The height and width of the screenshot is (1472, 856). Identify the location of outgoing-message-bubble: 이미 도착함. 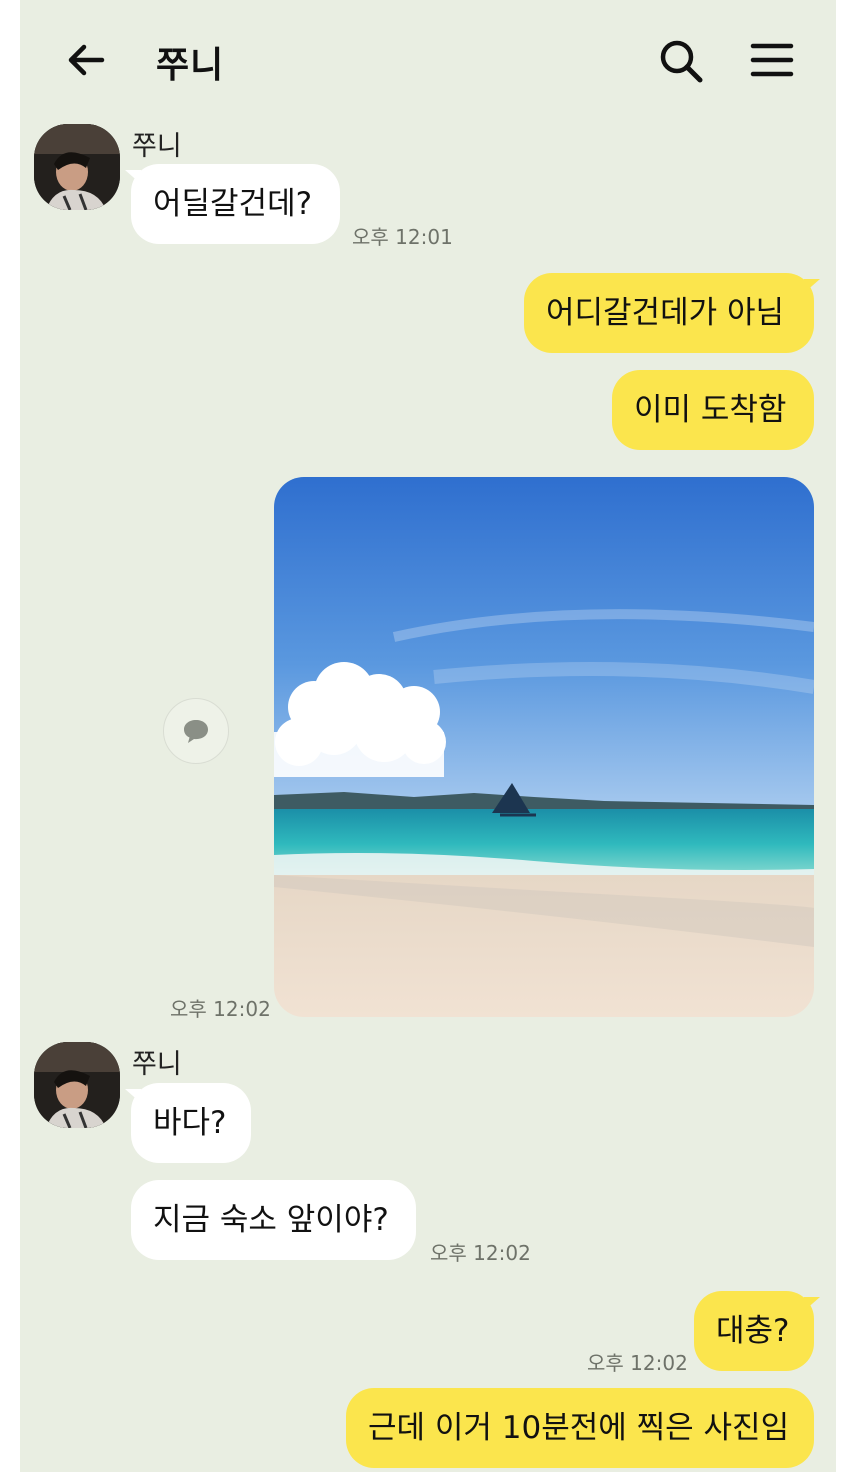
(713, 410).